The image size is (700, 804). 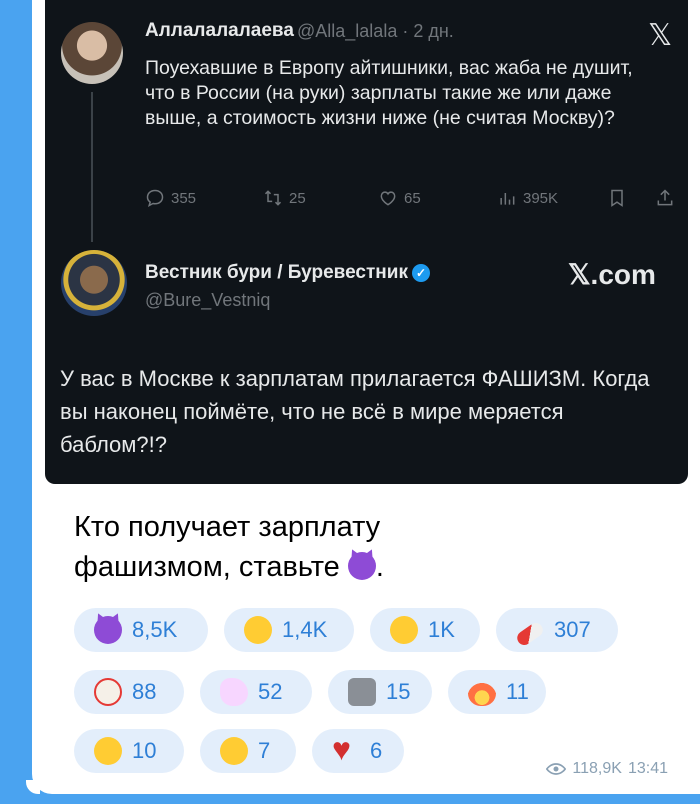 I want to click on share-action, so click(x=665, y=198).